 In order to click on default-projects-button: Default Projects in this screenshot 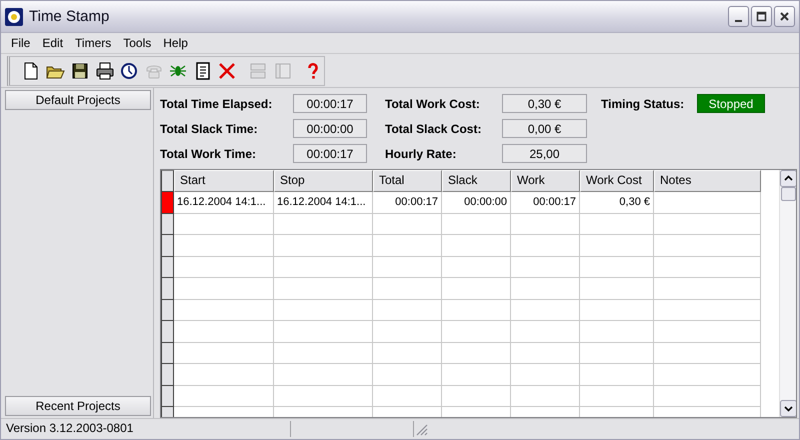, I will do `click(78, 100)`.